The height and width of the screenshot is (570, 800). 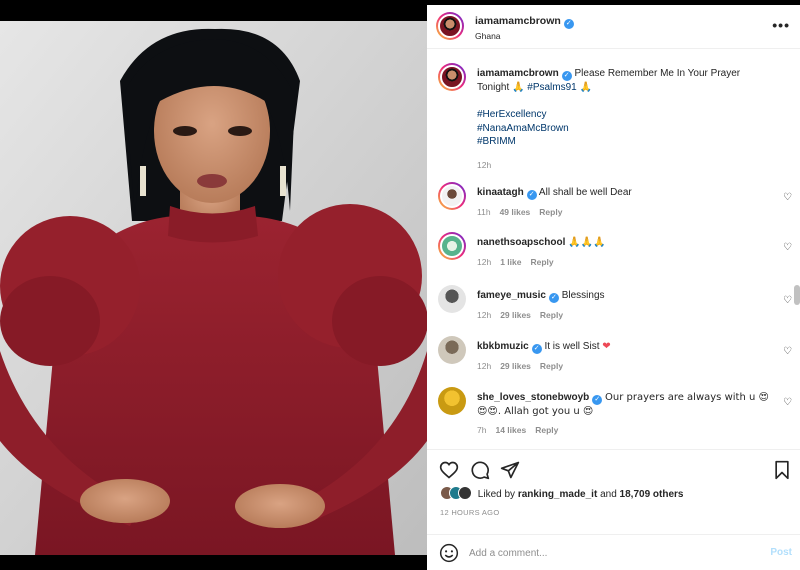 I want to click on hashtag-link: #BRIMM, so click(x=496, y=141).